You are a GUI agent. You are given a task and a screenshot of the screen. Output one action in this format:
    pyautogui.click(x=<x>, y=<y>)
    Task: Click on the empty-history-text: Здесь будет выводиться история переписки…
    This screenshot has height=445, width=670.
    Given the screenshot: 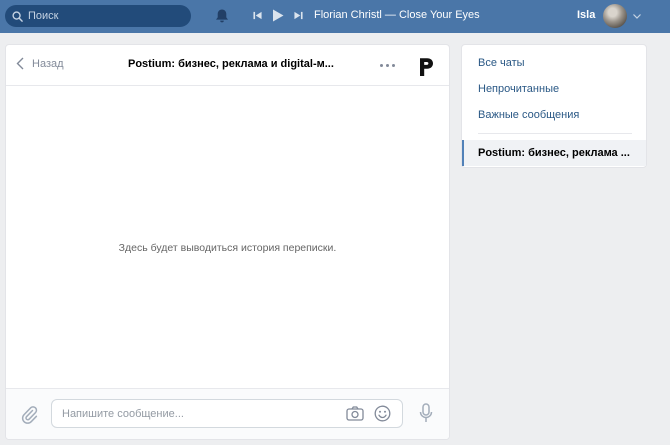 What is the action you would take?
    pyautogui.click(x=227, y=248)
    